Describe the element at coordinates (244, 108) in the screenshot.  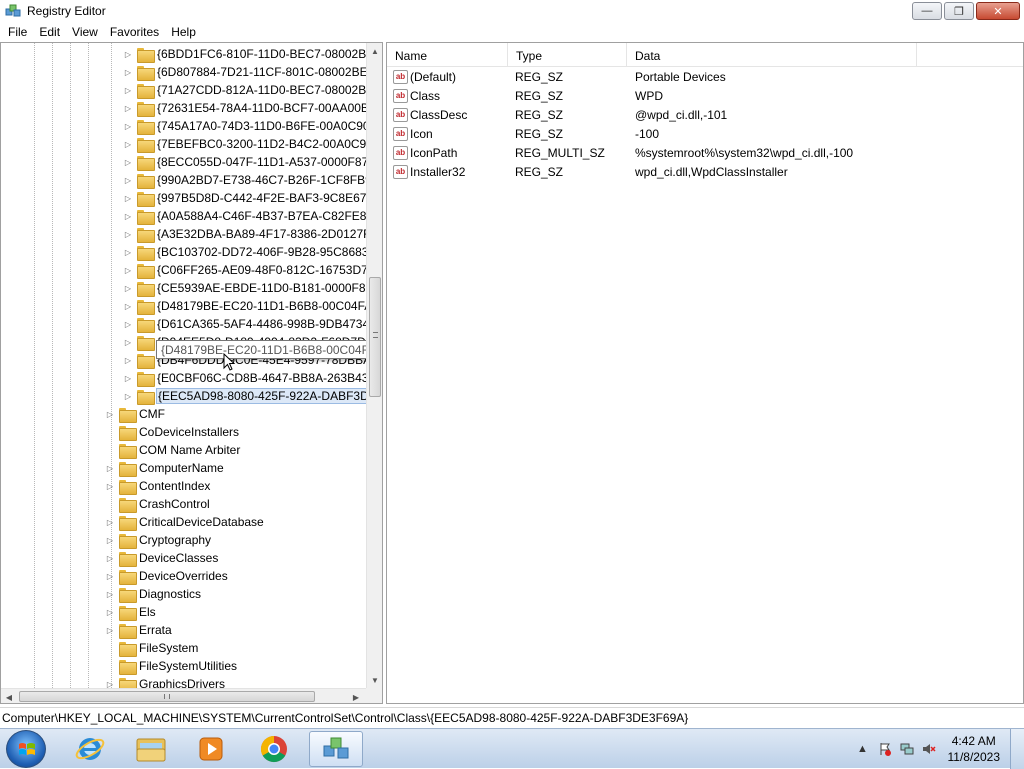
I see `tree-item: ▷{72631E54-78A4-11D0-BCF7-00AA00B7` at that location.